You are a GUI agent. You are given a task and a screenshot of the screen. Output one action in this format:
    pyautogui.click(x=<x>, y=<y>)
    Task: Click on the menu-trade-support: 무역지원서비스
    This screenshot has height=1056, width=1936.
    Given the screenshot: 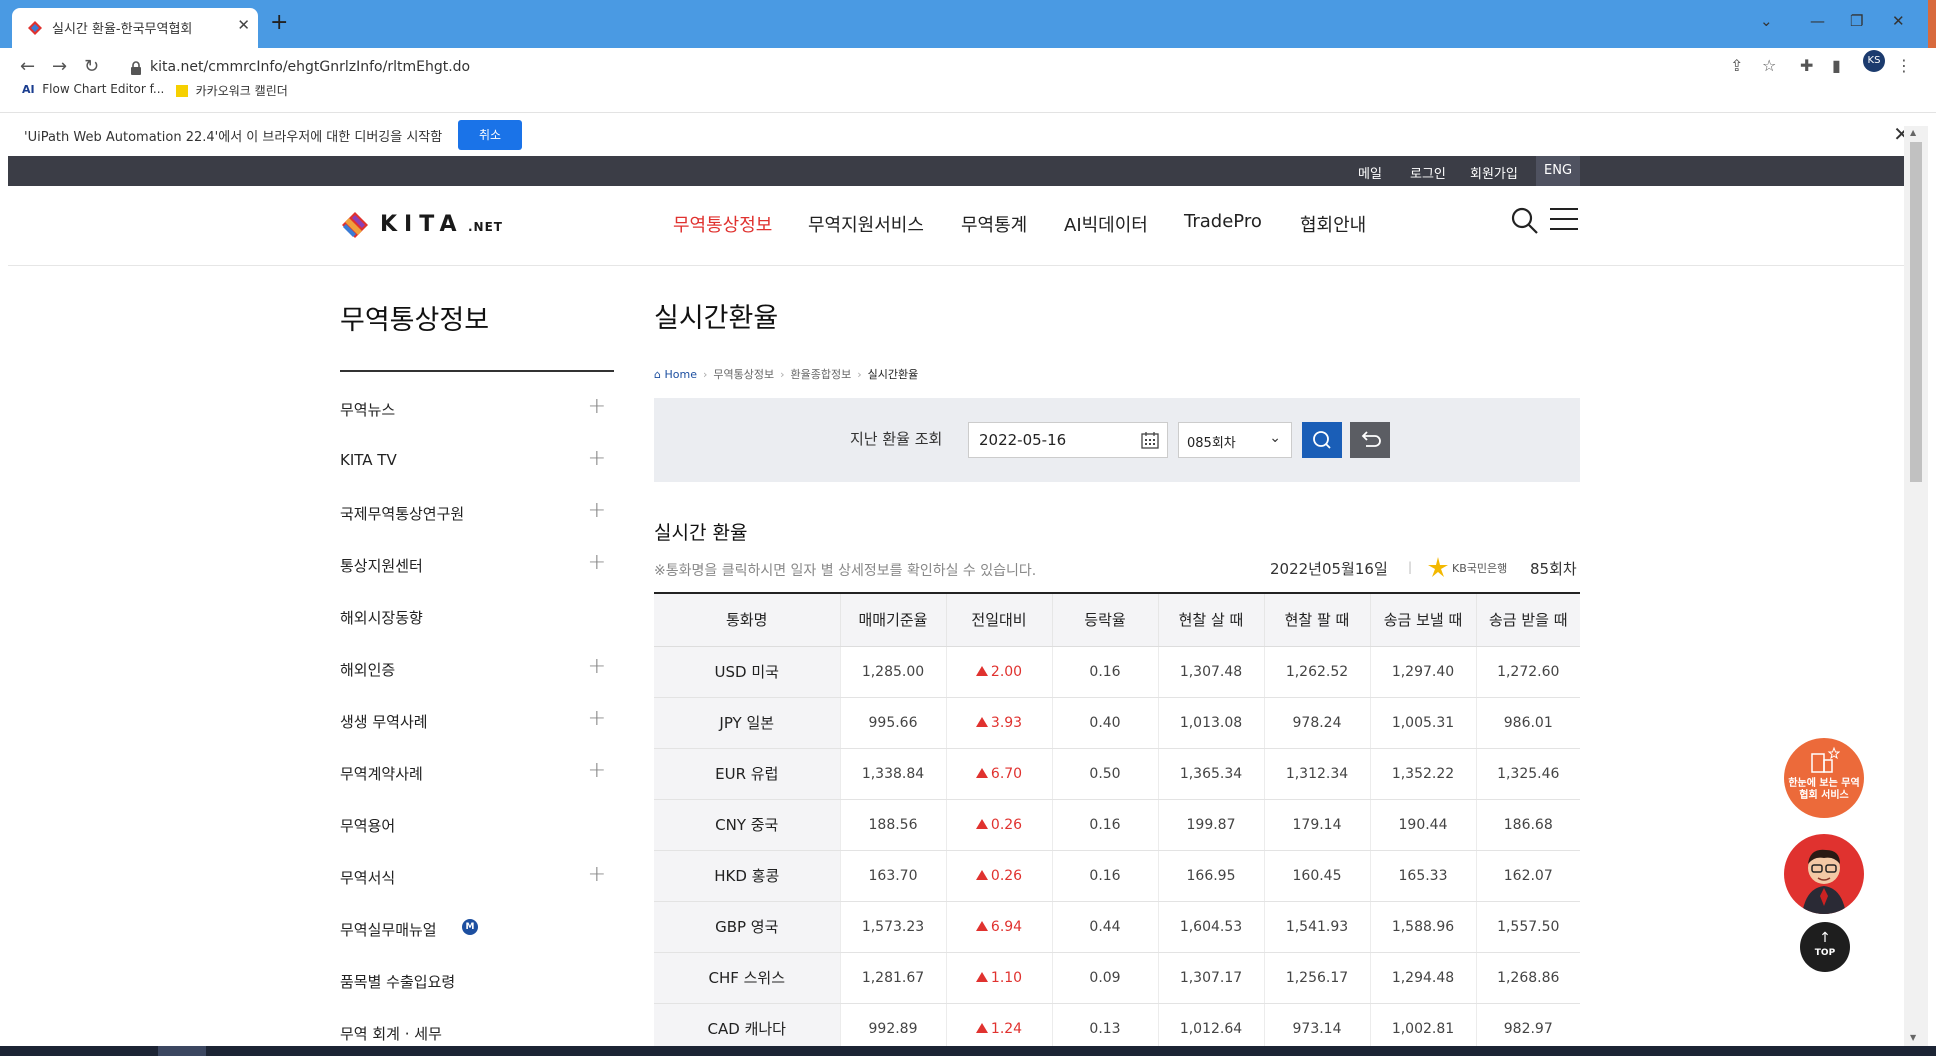 What is the action you would take?
    pyautogui.click(x=866, y=224)
    